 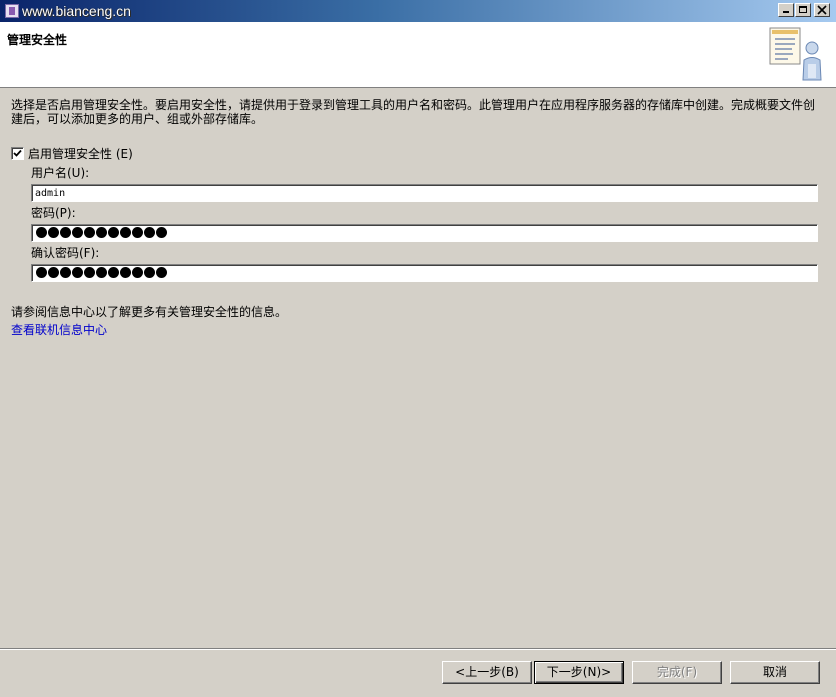 I want to click on username-label: 用户名(U):, so click(x=60, y=173).